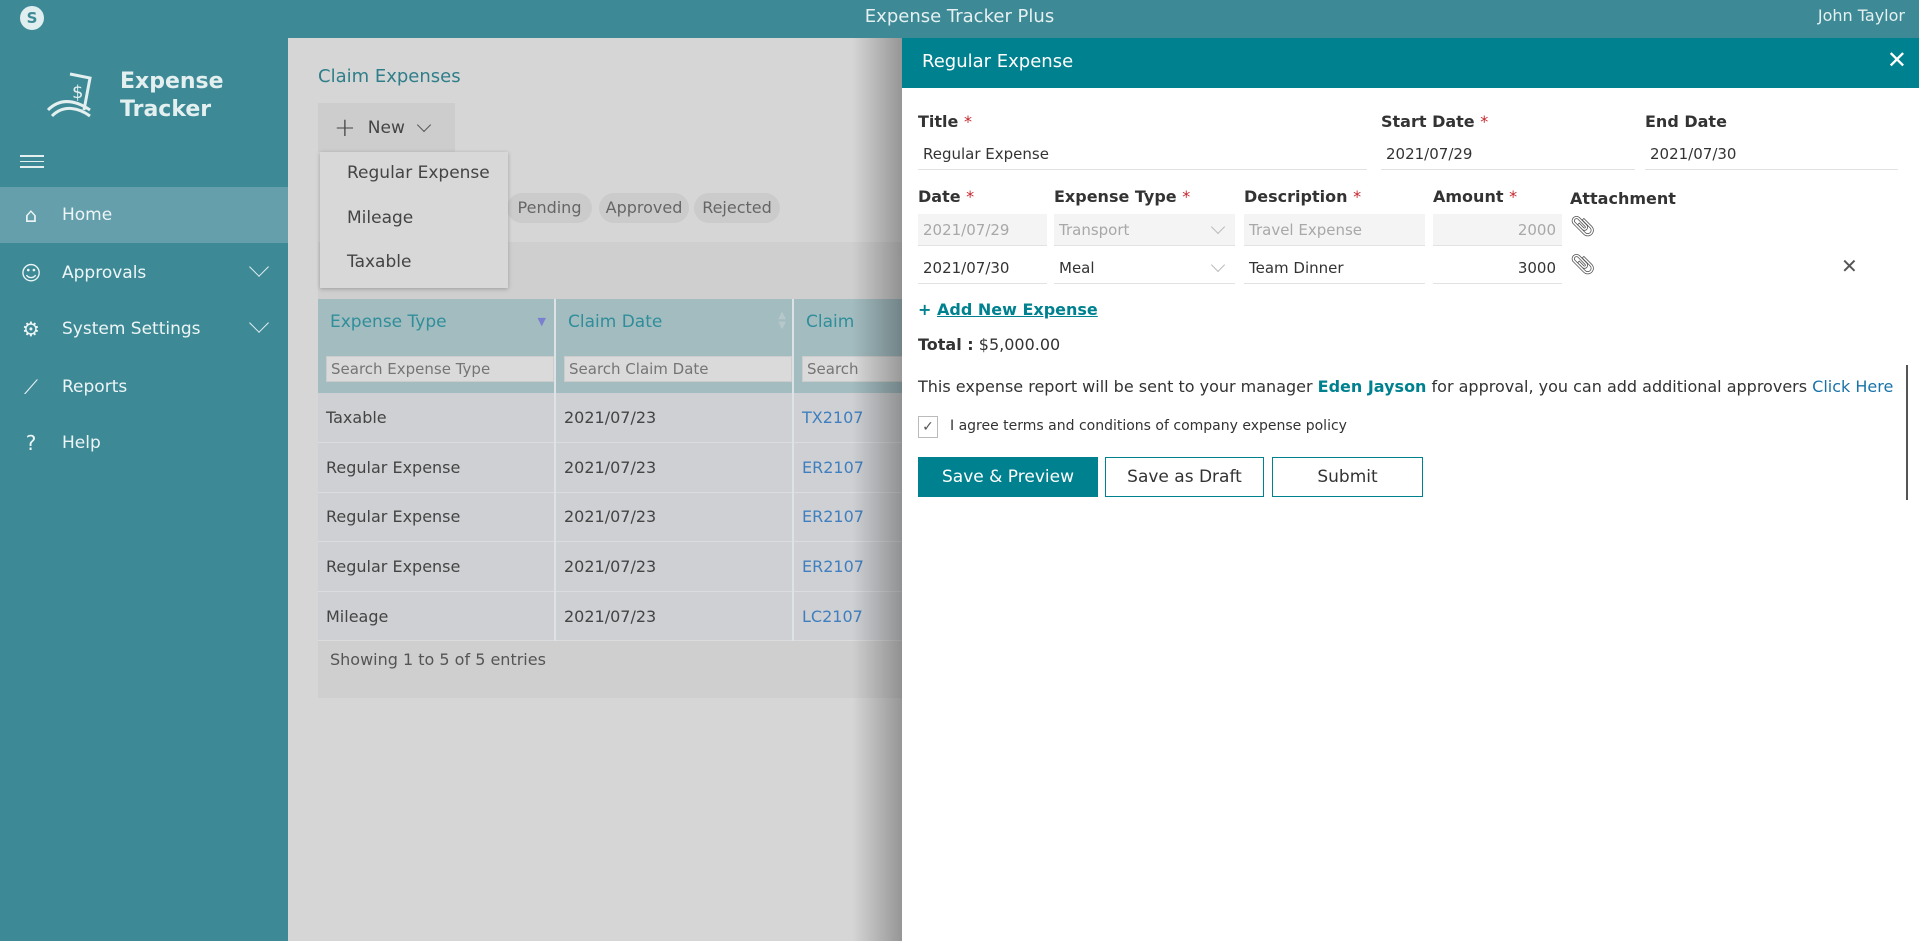 The image size is (1919, 941). I want to click on attachment-column-label: Attachment, so click(1623, 198).